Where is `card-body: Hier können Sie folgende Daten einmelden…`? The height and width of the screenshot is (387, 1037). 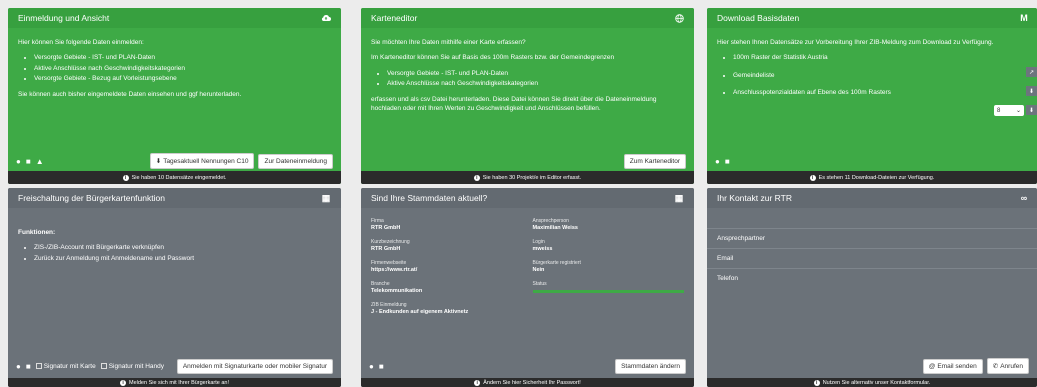
card-body: Hier können Sie folgende Daten einmelden… is located at coordinates (174, 63).